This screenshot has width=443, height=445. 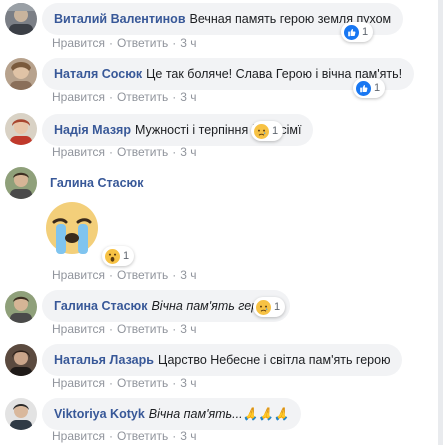 I want to click on comment-author: Надія Мазяр, so click(x=92, y=130).